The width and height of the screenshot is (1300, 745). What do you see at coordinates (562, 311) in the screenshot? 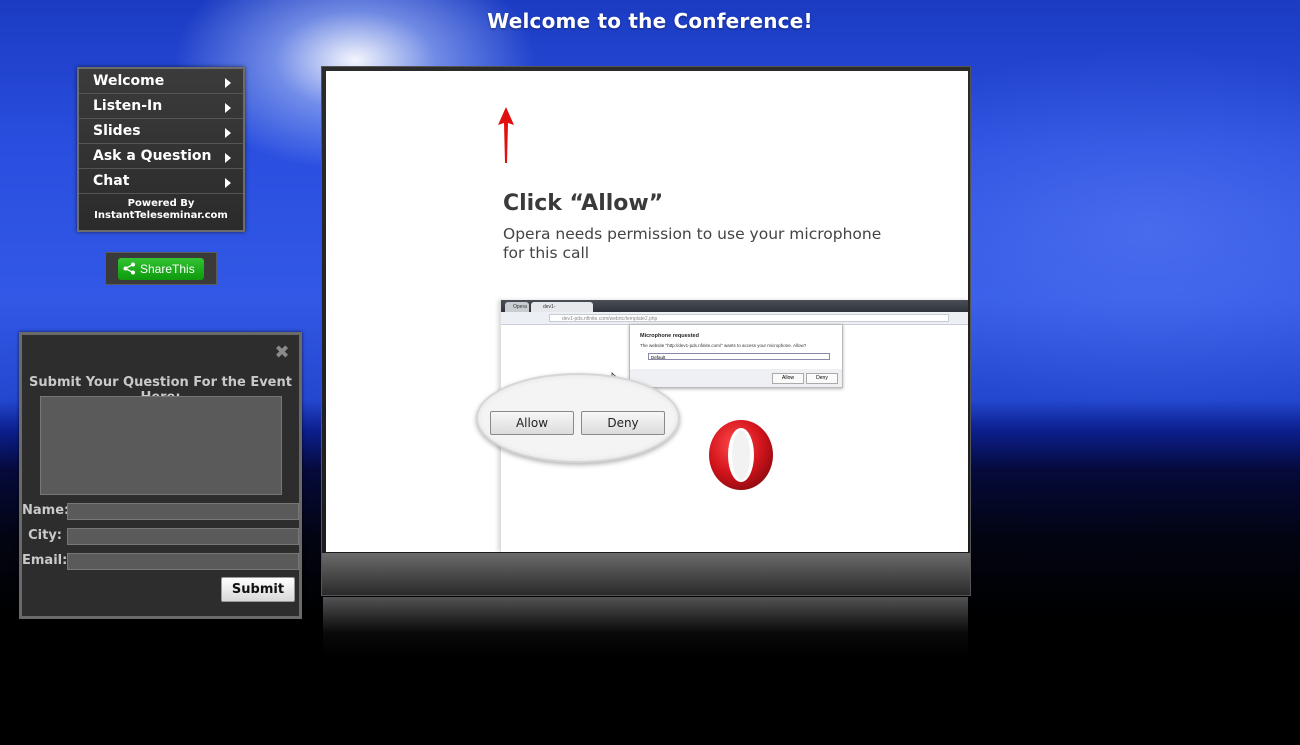
I see `browser-tab-active: dev1-pds.nfinite.com/webrtc` at bounding box center [562, 311].